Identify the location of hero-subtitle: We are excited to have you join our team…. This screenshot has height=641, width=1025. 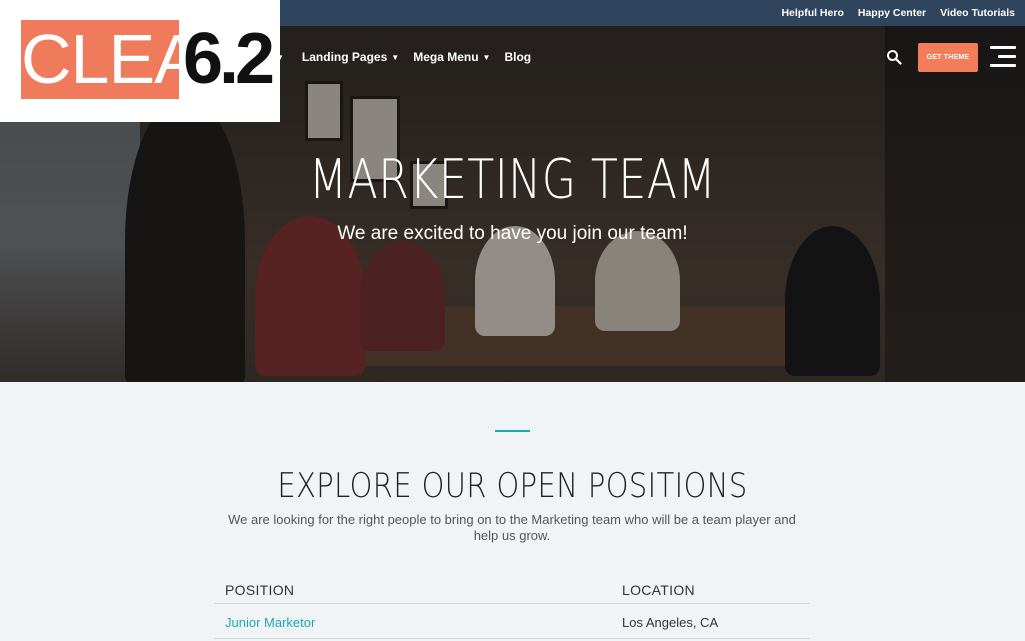
(512, 233).